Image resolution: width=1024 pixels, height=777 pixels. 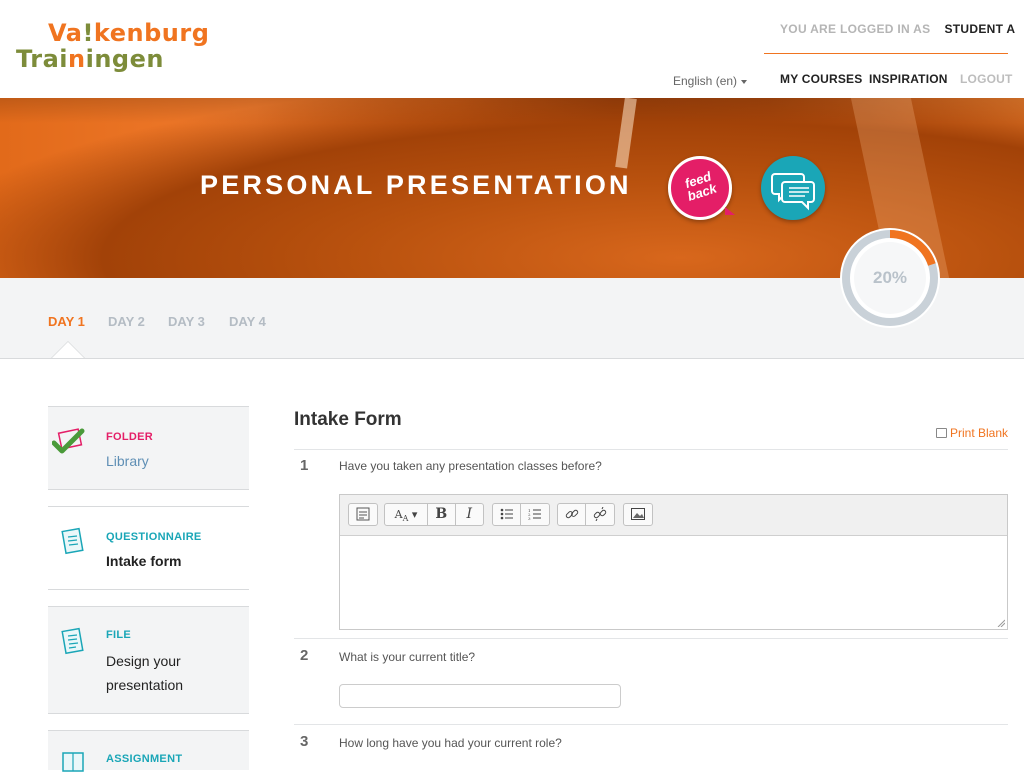 I want to click on image-icon, so click(x=638, y=514).